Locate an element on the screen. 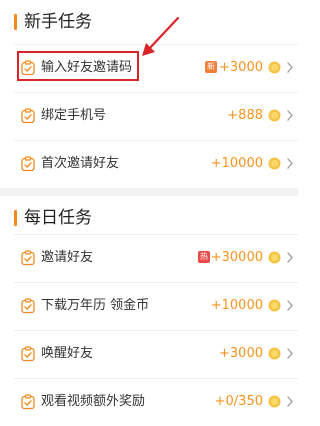  red-arrow-annotation is located at coordinates (161, 36).